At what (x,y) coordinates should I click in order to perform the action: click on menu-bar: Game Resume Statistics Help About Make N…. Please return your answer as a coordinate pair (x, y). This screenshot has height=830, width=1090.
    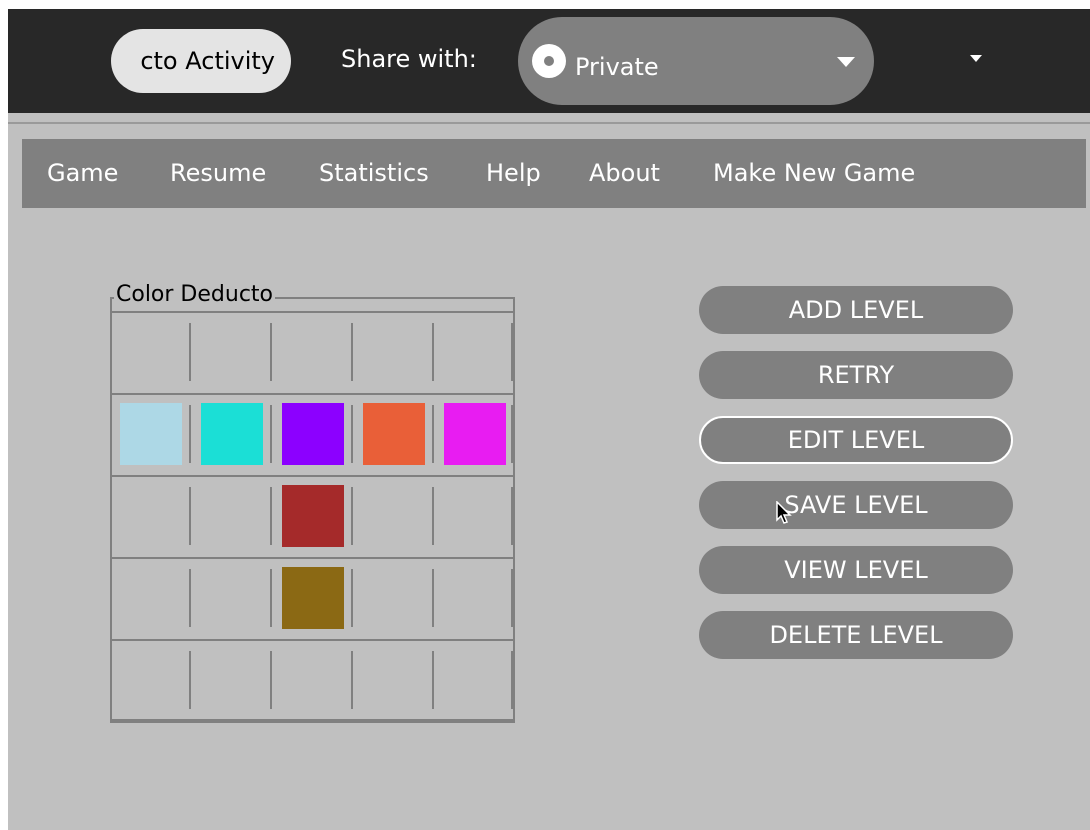
    Looking at the image, I should click on (554, 173).